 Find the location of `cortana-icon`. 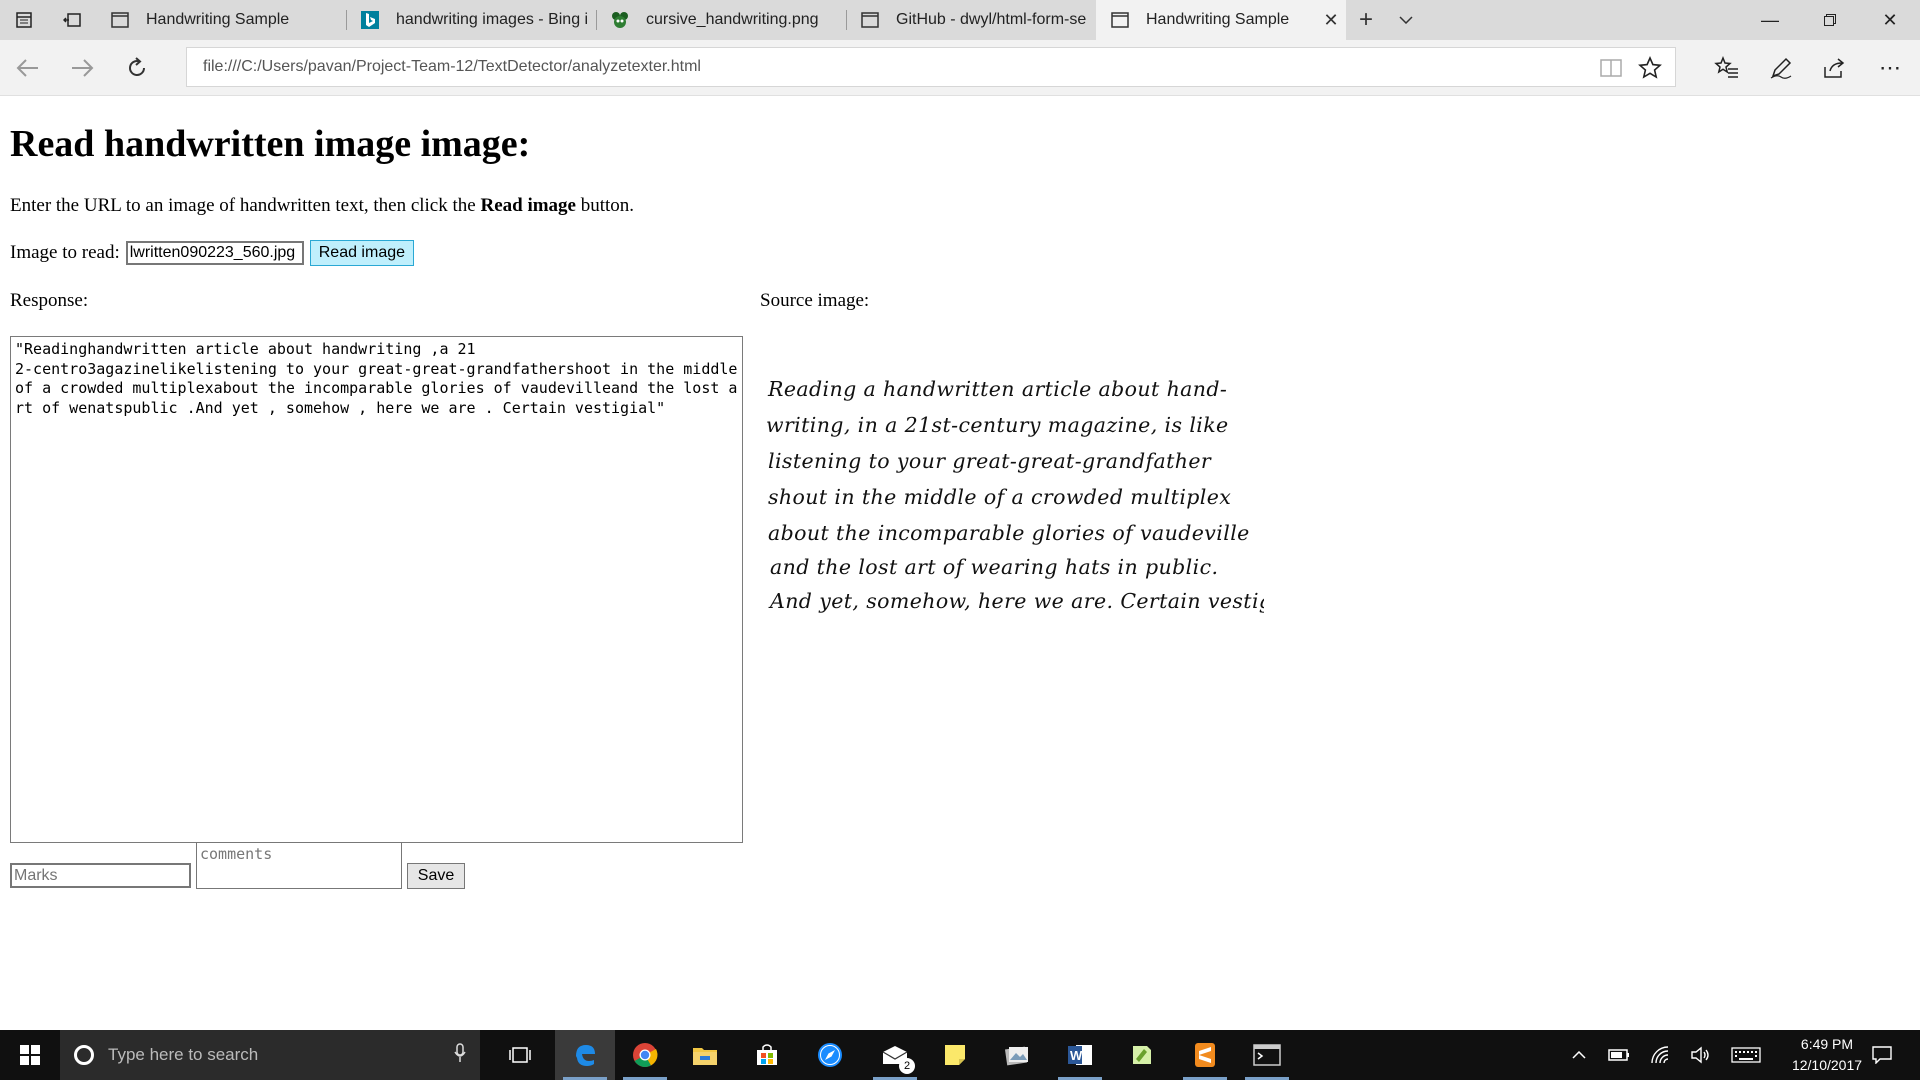

cortana-icon is located at coordinates (84, 1055).